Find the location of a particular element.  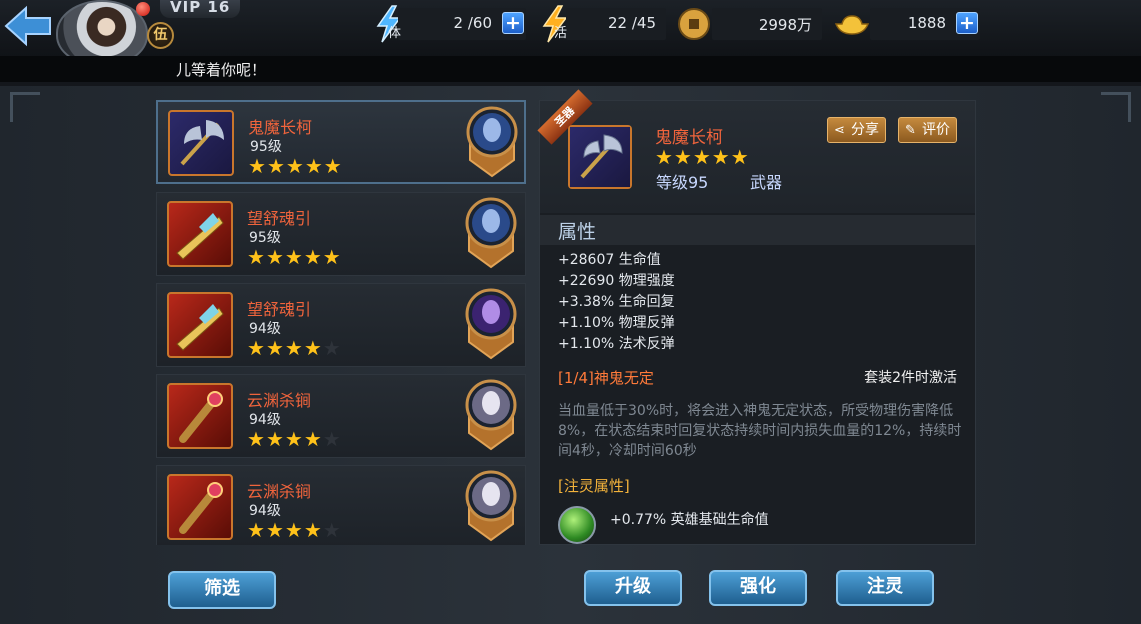

add-stamina-button: + is located at coordinates (513, 23).